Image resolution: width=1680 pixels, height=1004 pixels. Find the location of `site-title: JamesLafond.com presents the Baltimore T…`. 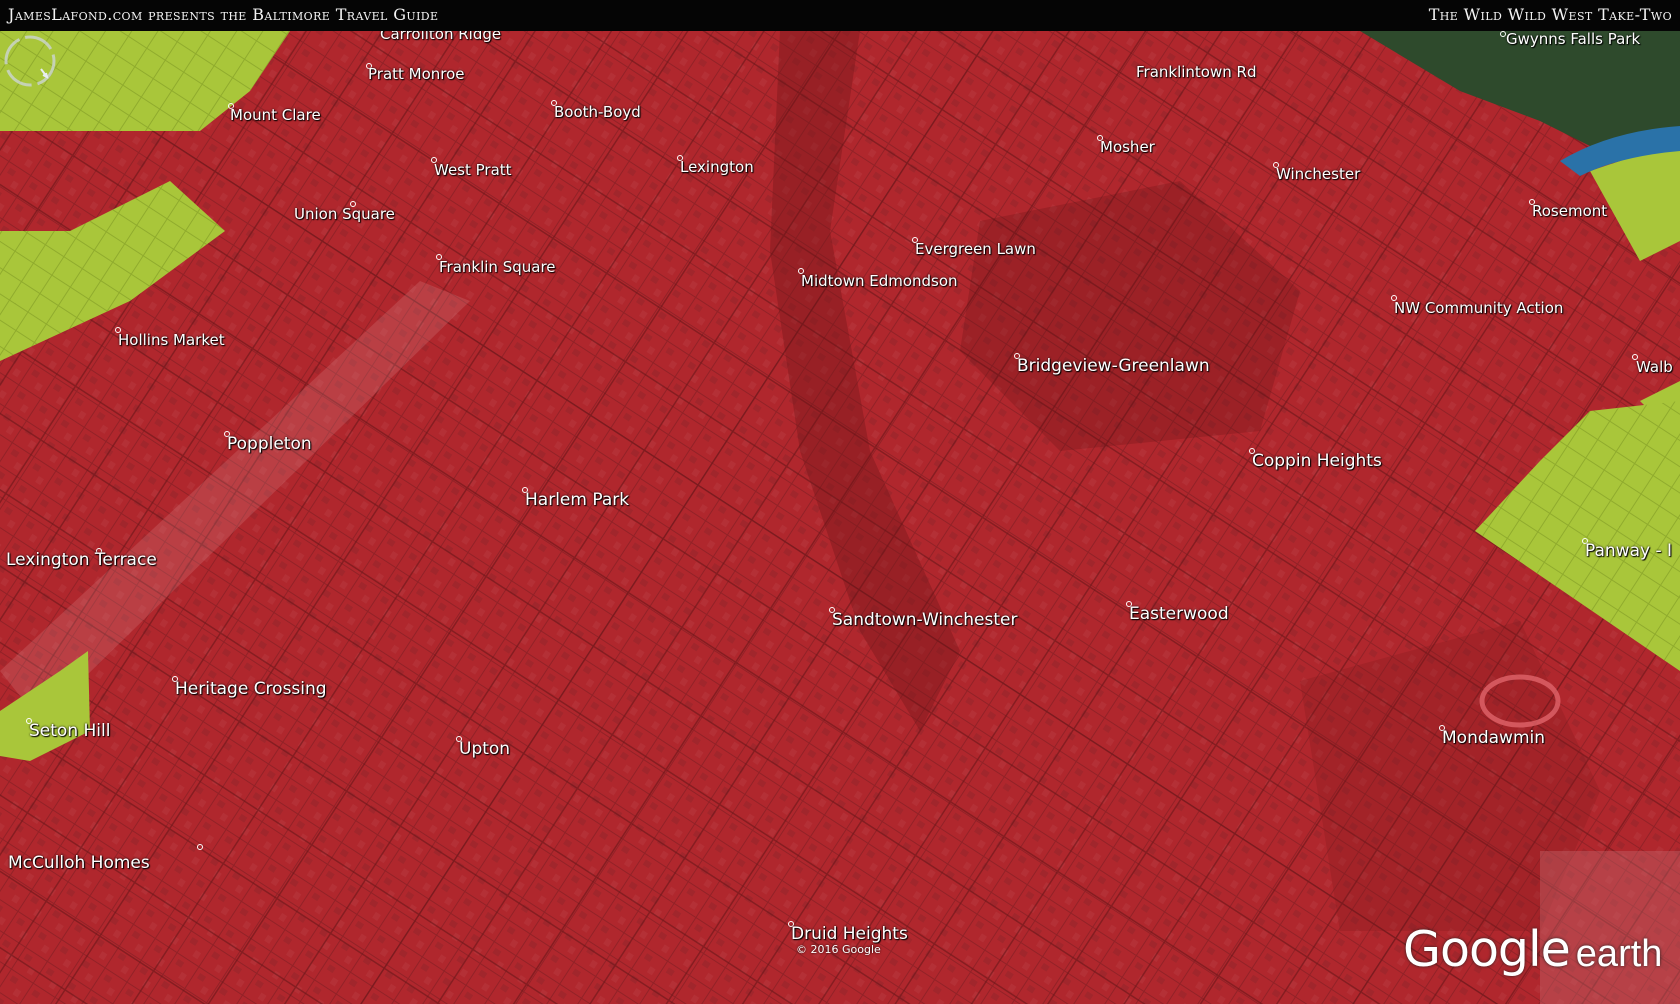

site-title: JamesLafond.com presents the Baltimore T… is located at coordinates (223, 14).